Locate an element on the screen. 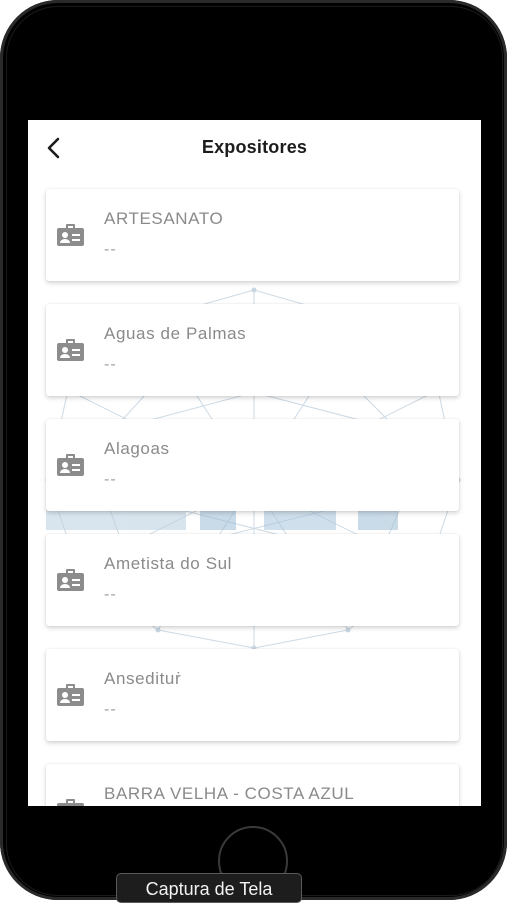 The width and height of the screenshot is (507, 904). list-item: Alagoas -- is located at coordinates (252, 465).